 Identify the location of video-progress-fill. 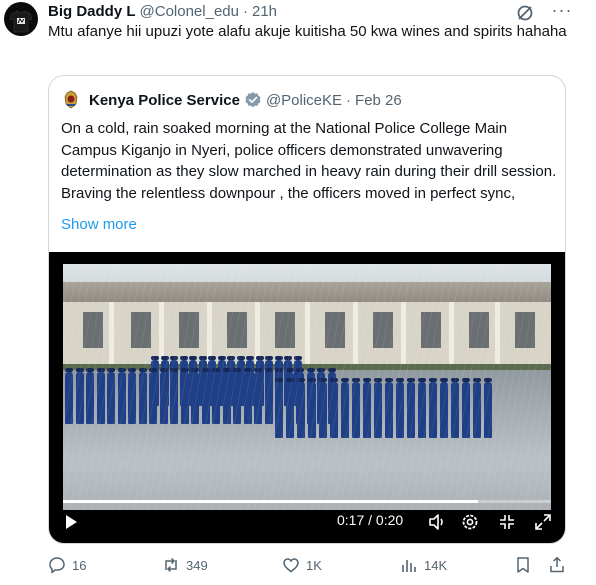
(270, 501).